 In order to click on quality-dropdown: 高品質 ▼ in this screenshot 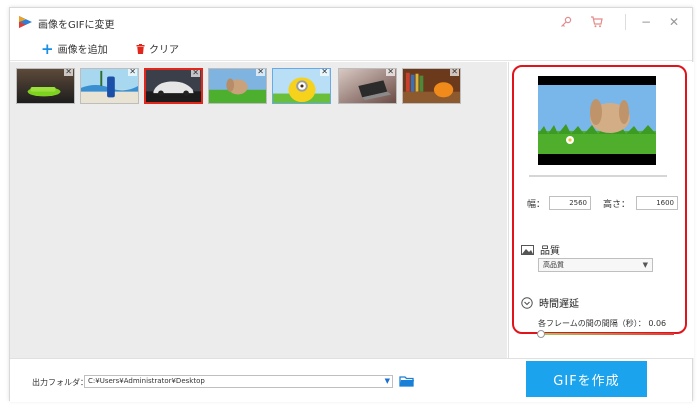, I will do `click(595, 265)`.